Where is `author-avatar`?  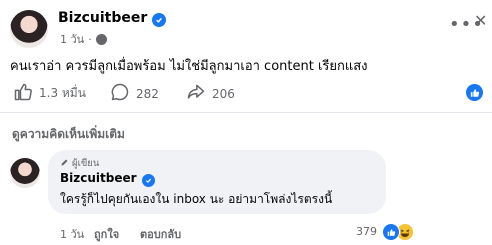 author-avatar is located at coordinates (29, 29).